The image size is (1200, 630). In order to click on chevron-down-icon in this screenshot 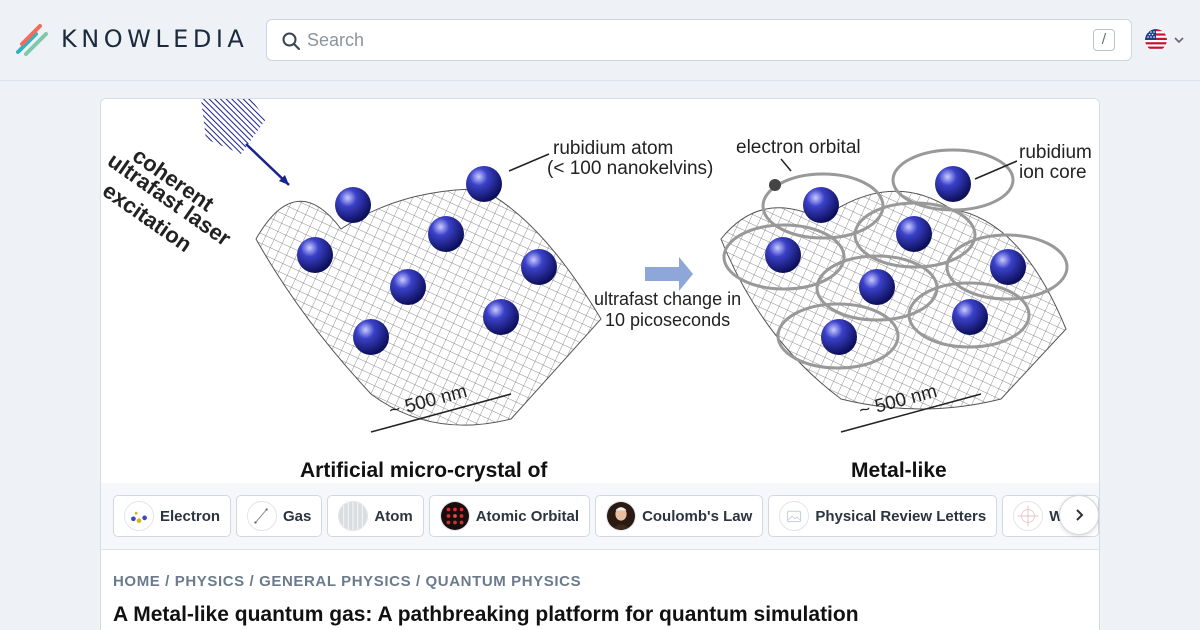, I will do `click(1179, 40)`.